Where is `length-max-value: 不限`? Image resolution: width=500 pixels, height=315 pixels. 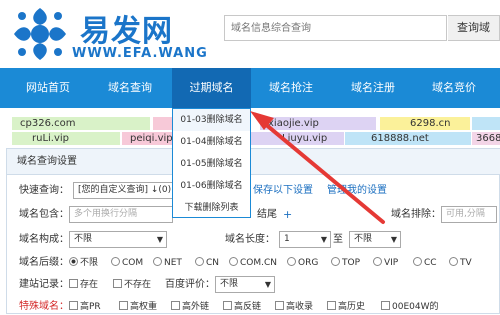
length-max-value: 不限 is located at coordinates (363, 239).